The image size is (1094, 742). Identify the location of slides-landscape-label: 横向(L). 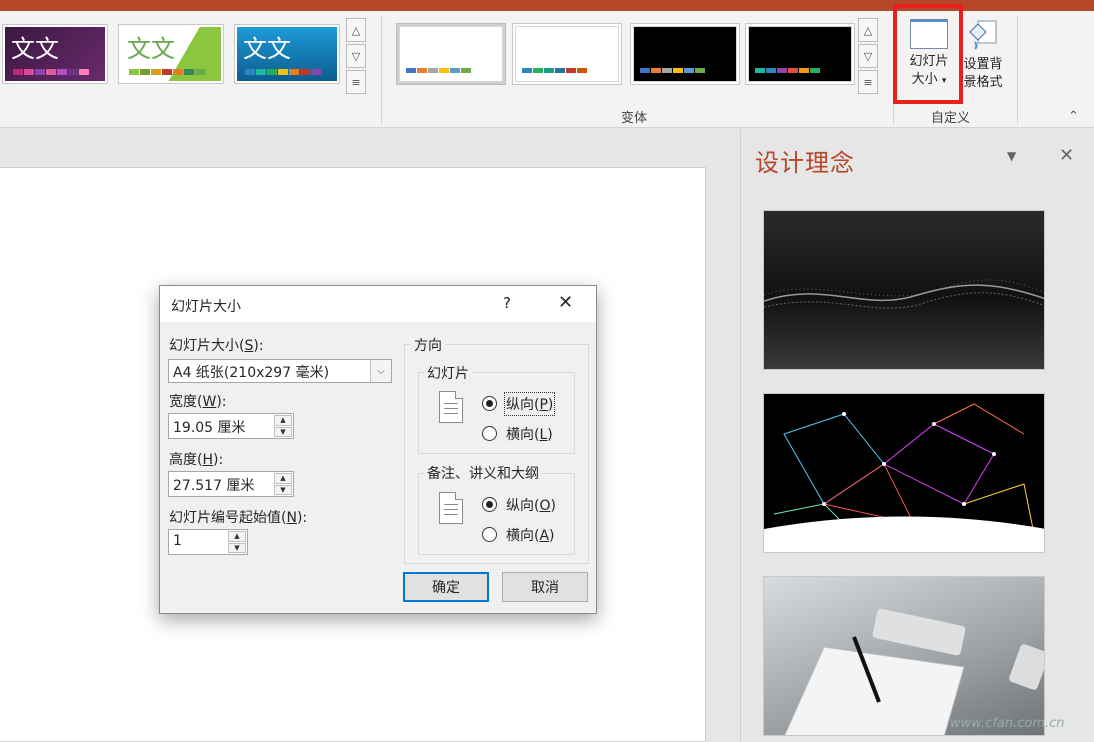
(529, 434).